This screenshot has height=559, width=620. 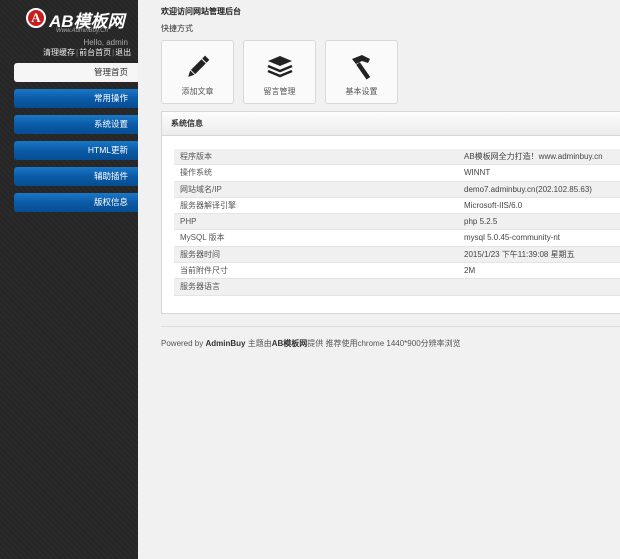 What do you see at coordinates (76, 150) in the screenshot?
I see `nav-item-html-update: HTML更新` at bounding box center [76, 150].